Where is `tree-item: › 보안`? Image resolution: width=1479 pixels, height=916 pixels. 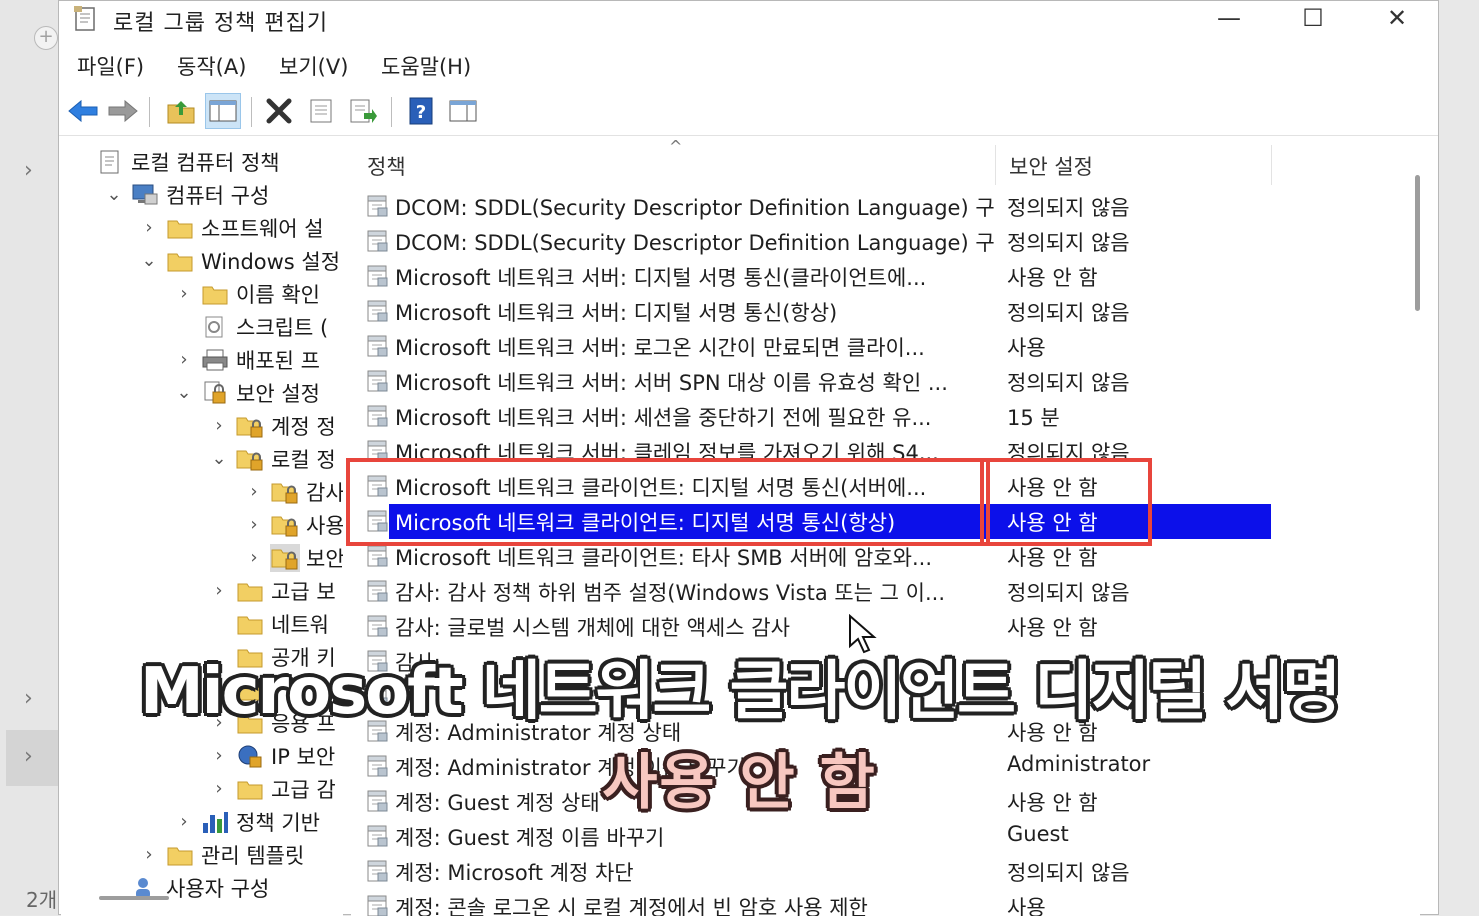 tree-item: › 보안 is located at coordinates (293, 557).